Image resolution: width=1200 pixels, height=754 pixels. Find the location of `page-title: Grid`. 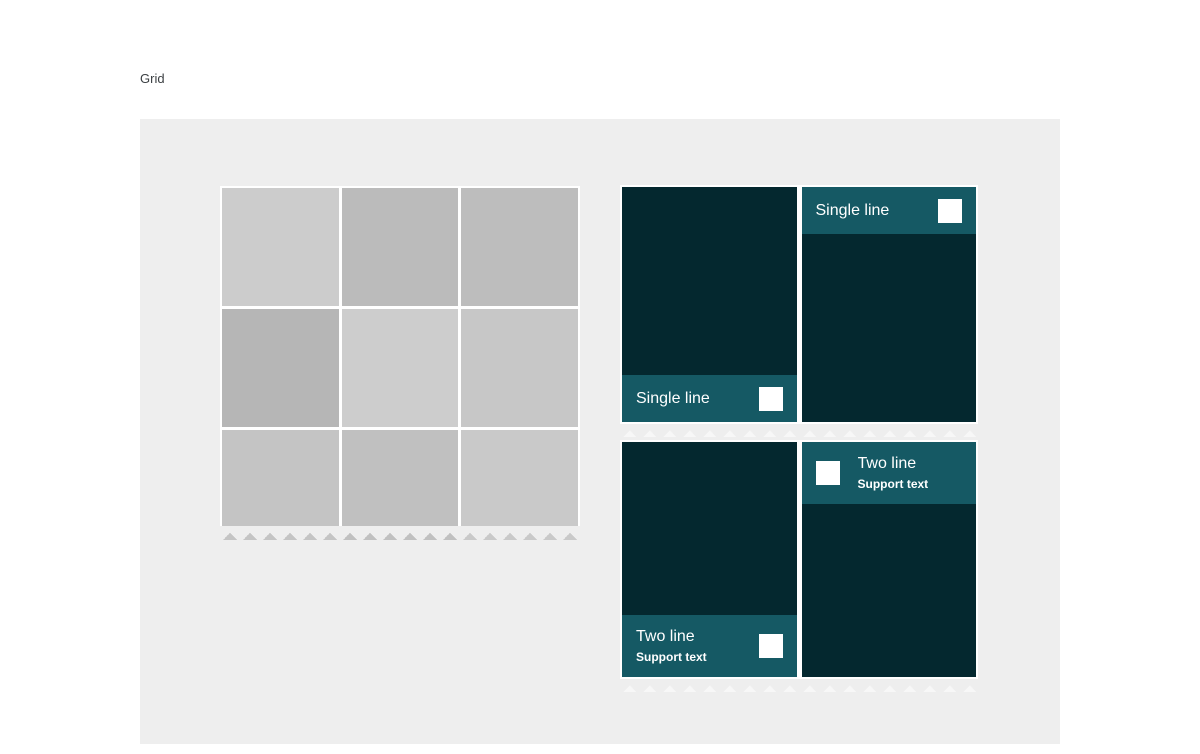

page-title: Grid is located at coordinates (152, 78).